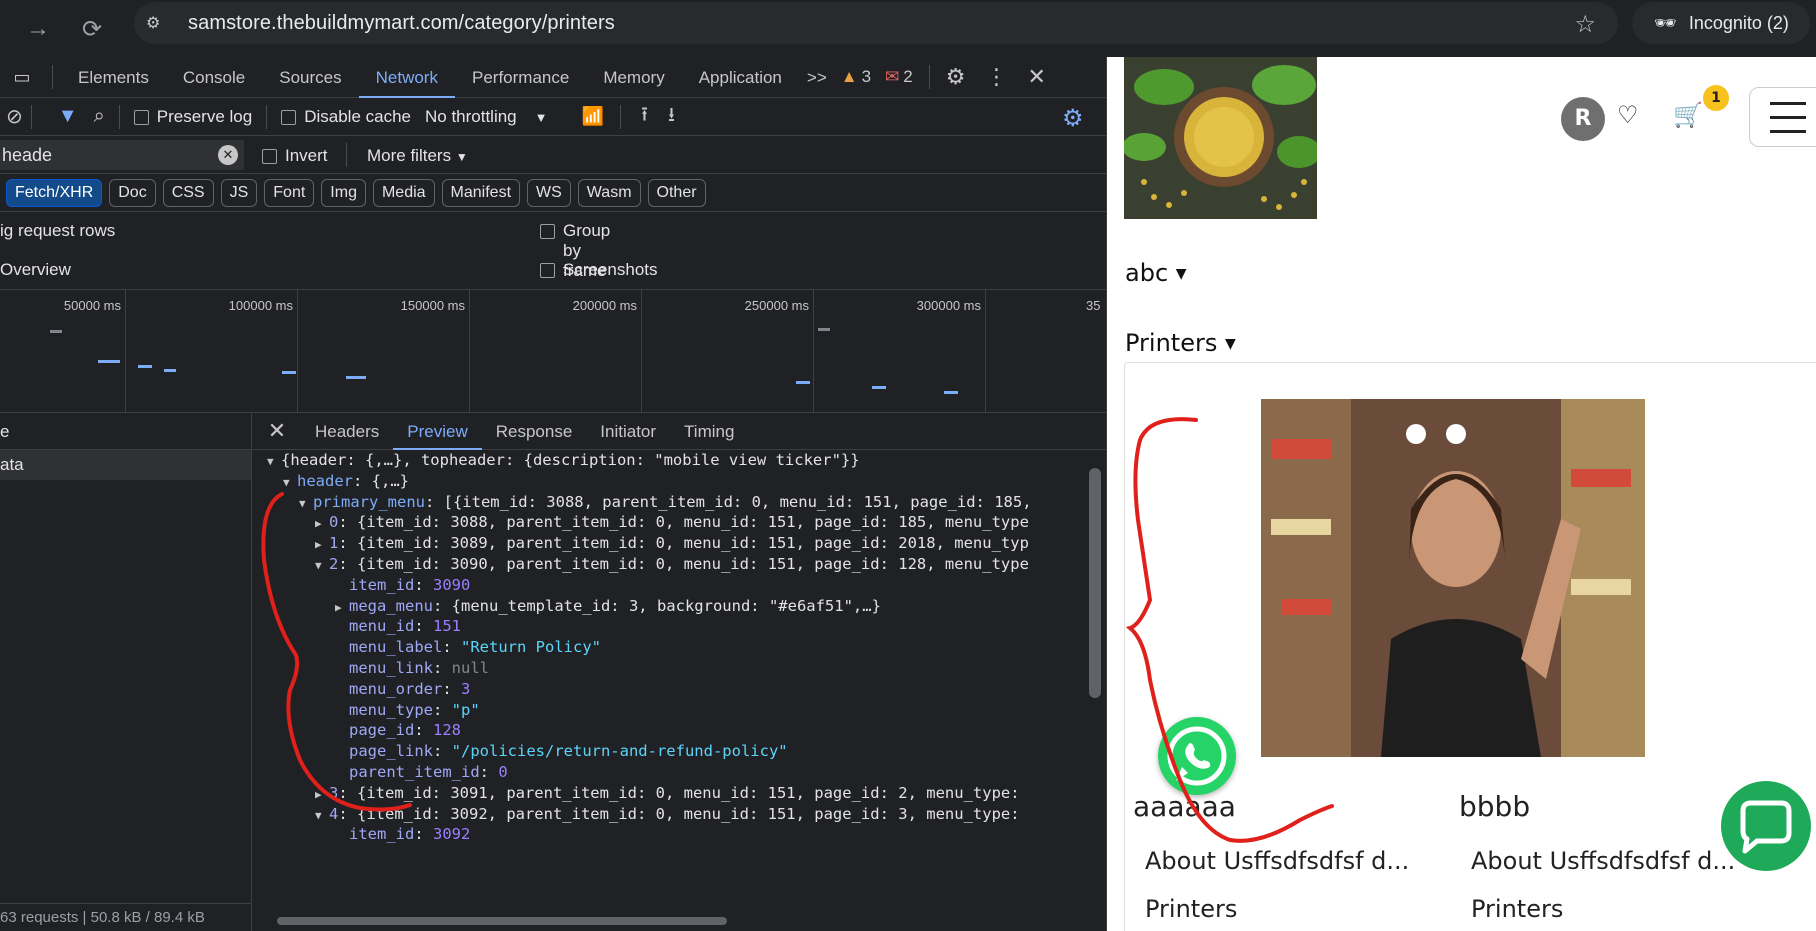 This screenshot has height=931, width=1816. Describe the element at coordinates (125, 431) in the screenshot. I see `request-list-header: e` at that location.